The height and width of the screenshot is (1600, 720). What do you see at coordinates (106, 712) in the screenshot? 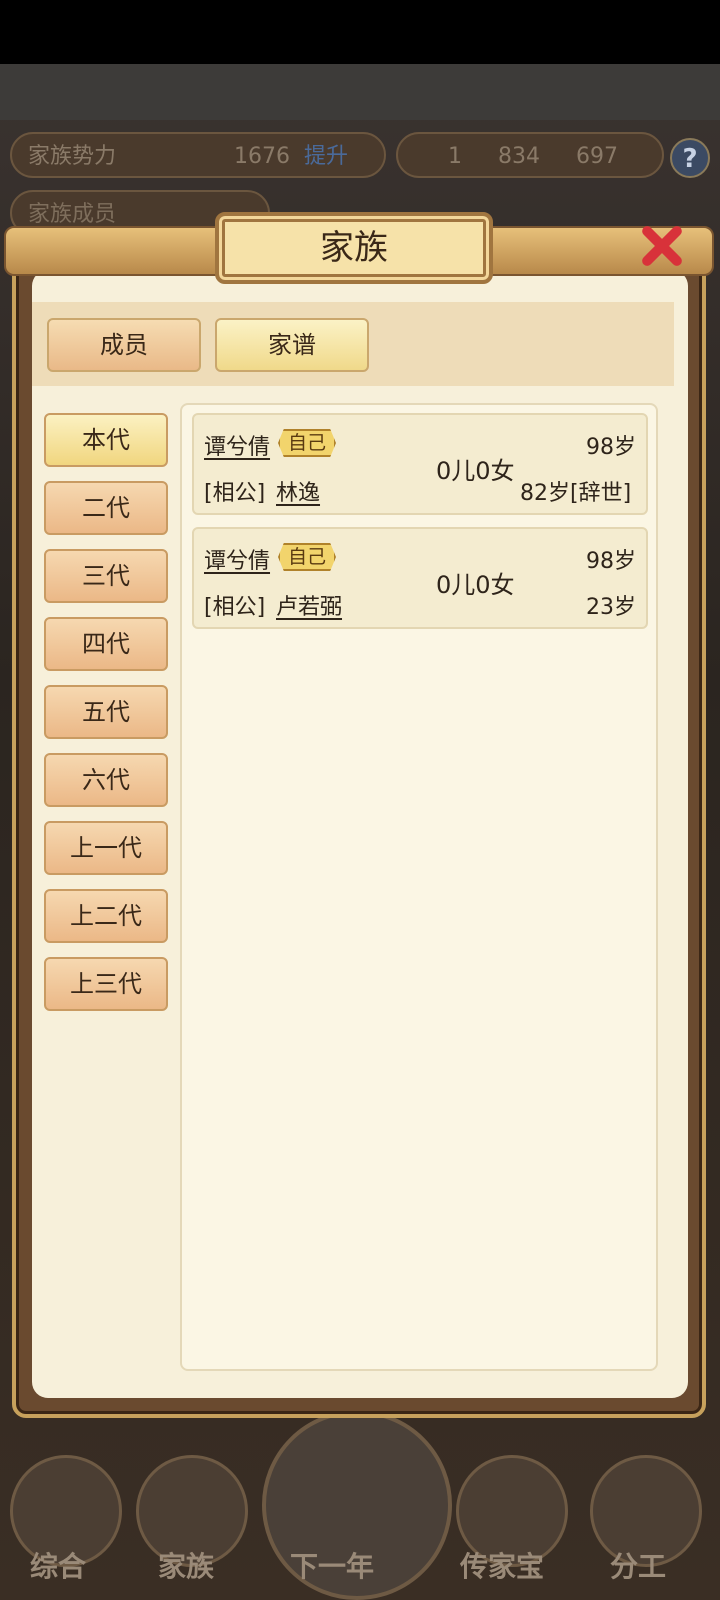
I see `generation-button-5: 五代` at bounding box center [106, 712].